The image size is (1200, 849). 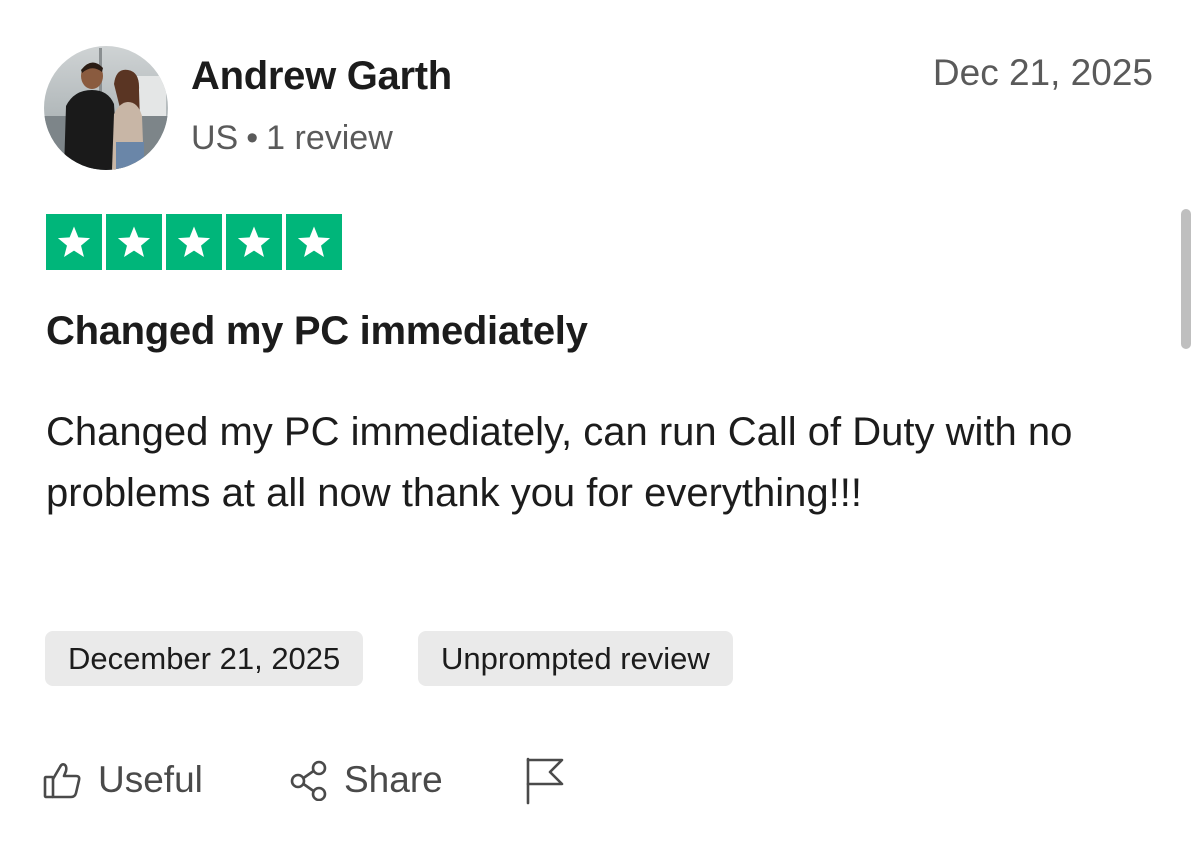 I want to click on reviewer-meta: US • 1 review, so click(x=292, y=138).